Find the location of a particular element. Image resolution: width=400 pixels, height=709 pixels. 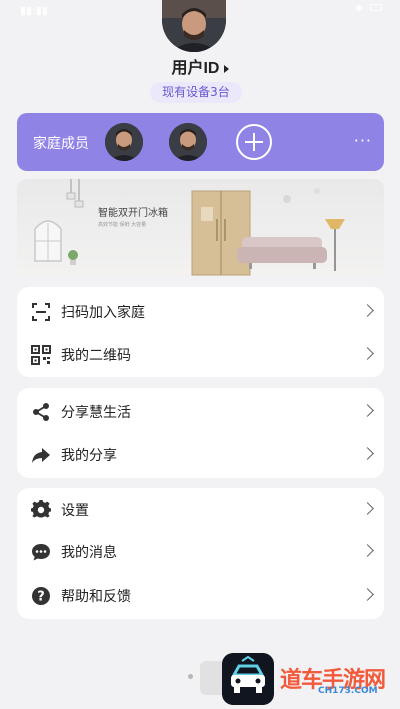

app-logo-icon is located at coordinates (248, 679).